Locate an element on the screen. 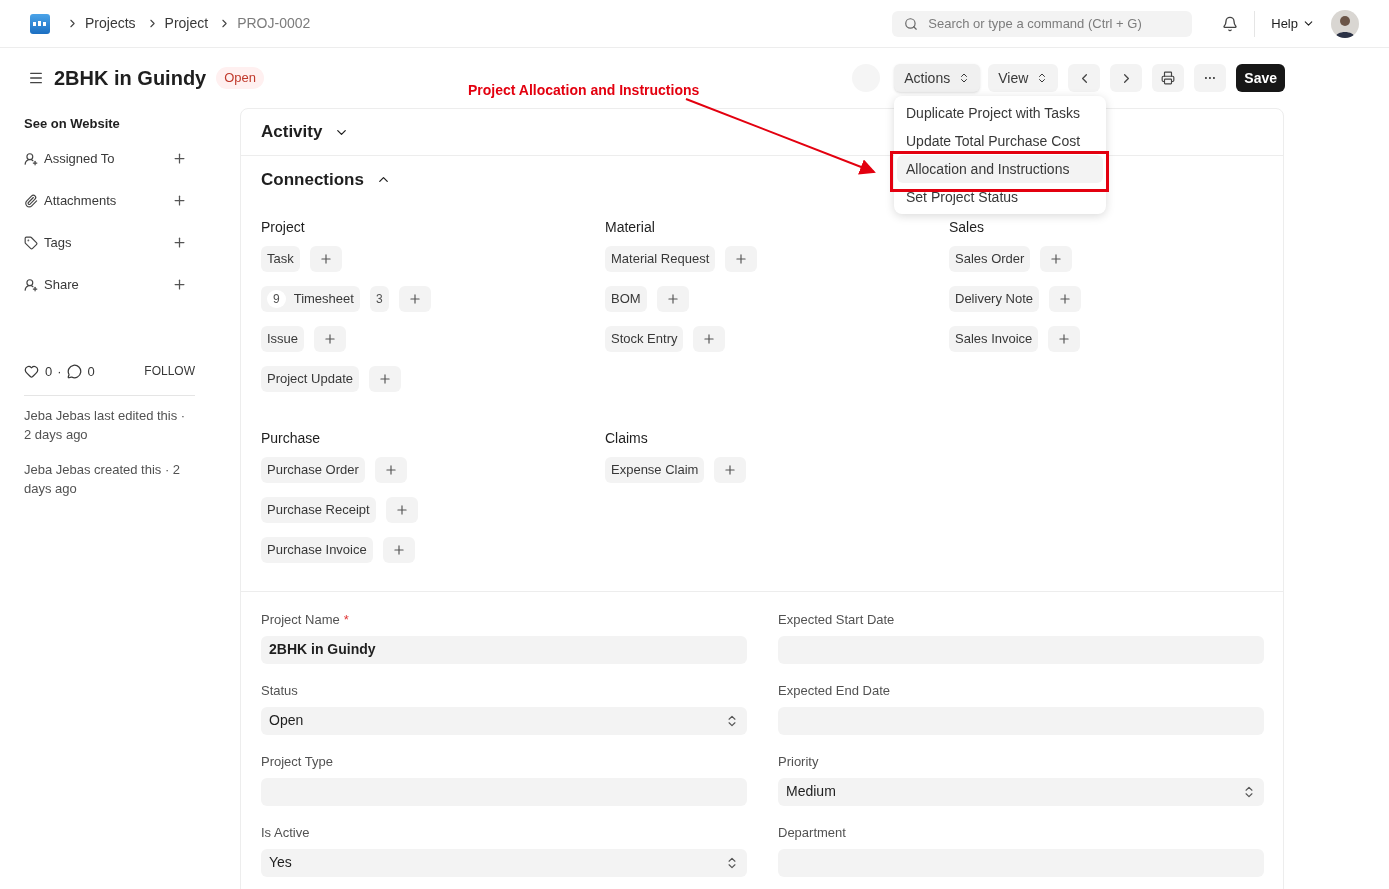 This screenshot has height=889, width=1389. group-heading: Claims is located at coordinates (627, 438).